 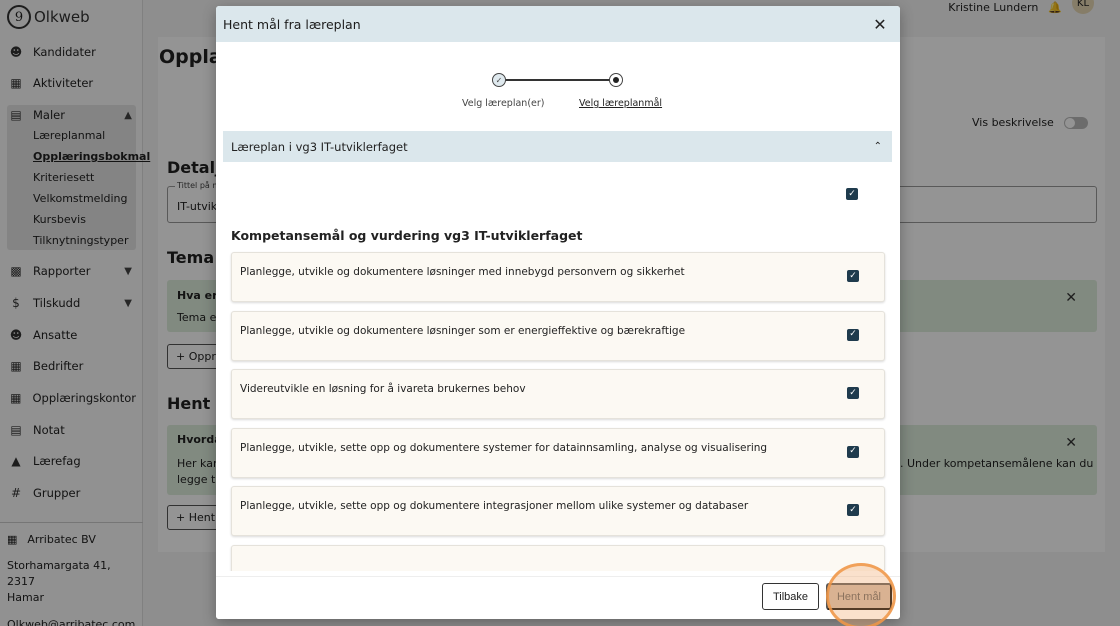 What do you see at coordinates (790, 596) in the screenshot?
I see `back-button: Tilbake` at bounding box center [790, 596].